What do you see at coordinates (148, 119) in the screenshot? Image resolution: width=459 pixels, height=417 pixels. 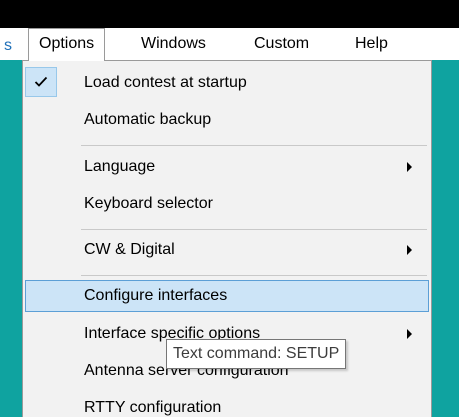 I see `menu-item-label: Automatic backup` at bounding box center [148, 119].